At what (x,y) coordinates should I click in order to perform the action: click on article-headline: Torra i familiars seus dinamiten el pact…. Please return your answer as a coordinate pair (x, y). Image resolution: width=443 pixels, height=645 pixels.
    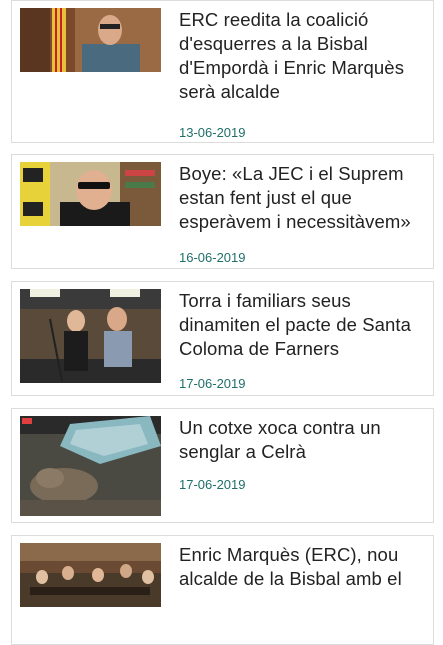
    Looking at the image, I should click on (301, 325).